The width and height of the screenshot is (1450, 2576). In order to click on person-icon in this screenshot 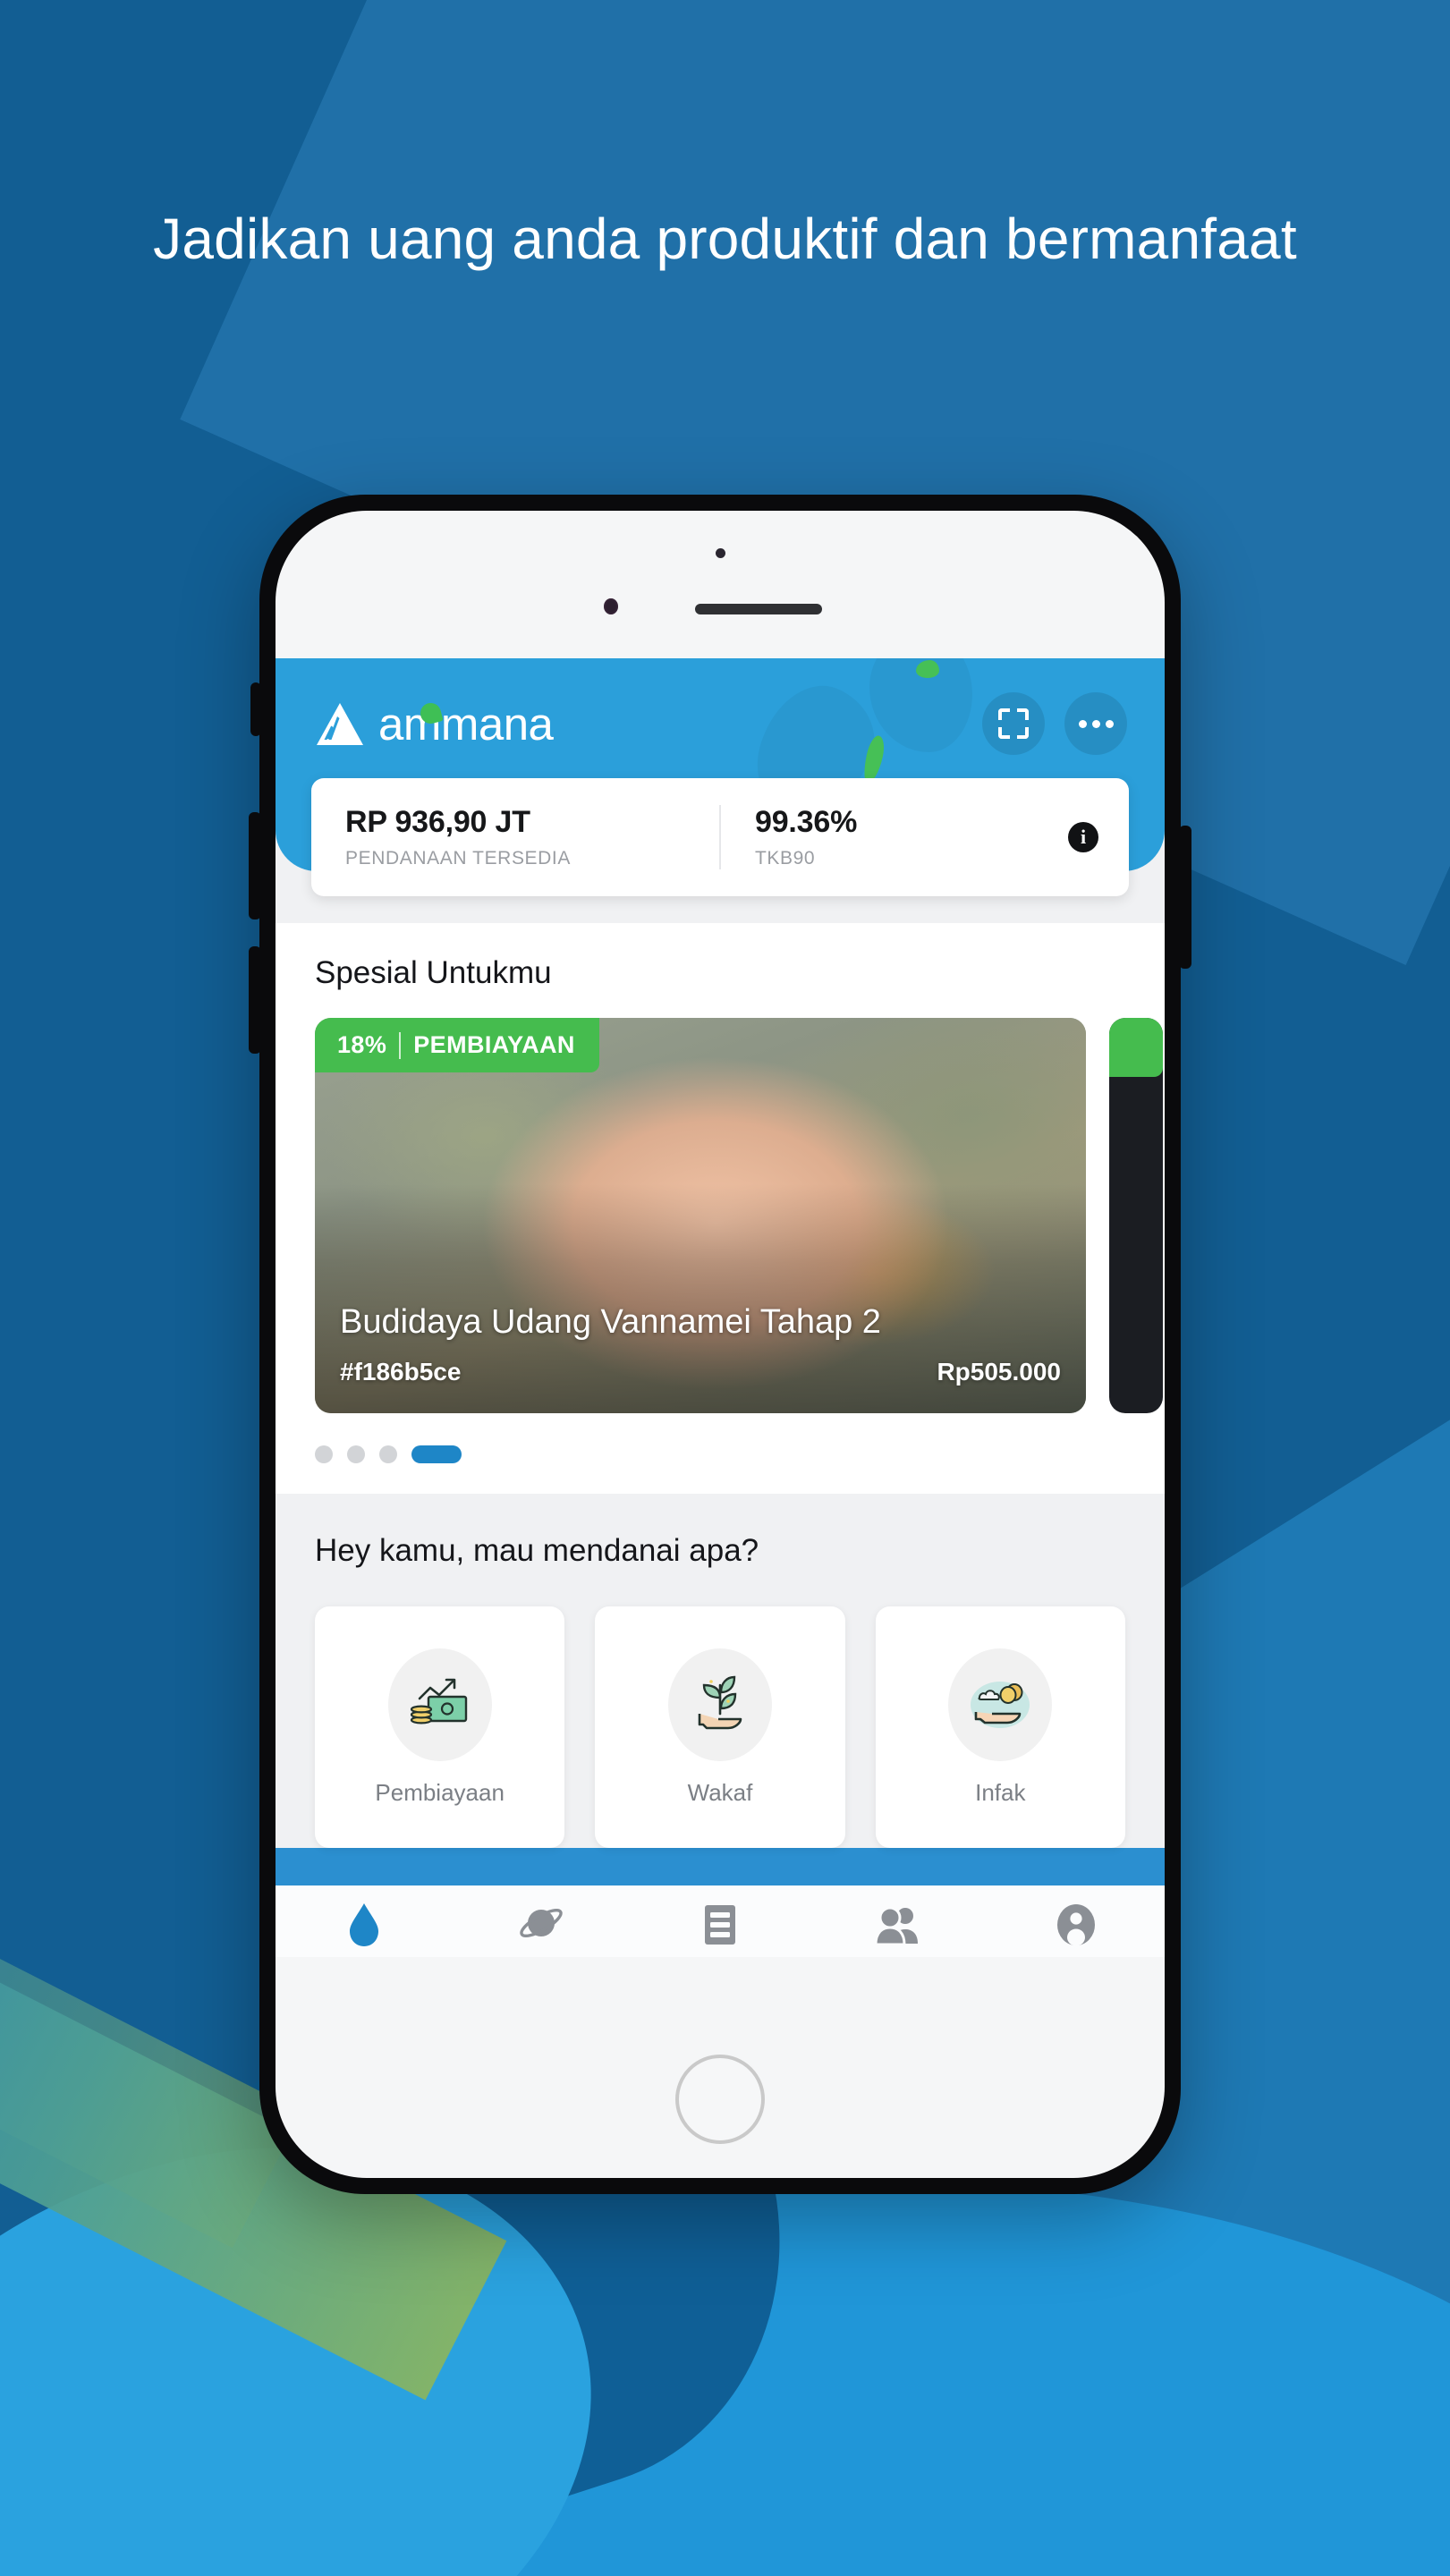, I will do `click(1077, 1925)`.